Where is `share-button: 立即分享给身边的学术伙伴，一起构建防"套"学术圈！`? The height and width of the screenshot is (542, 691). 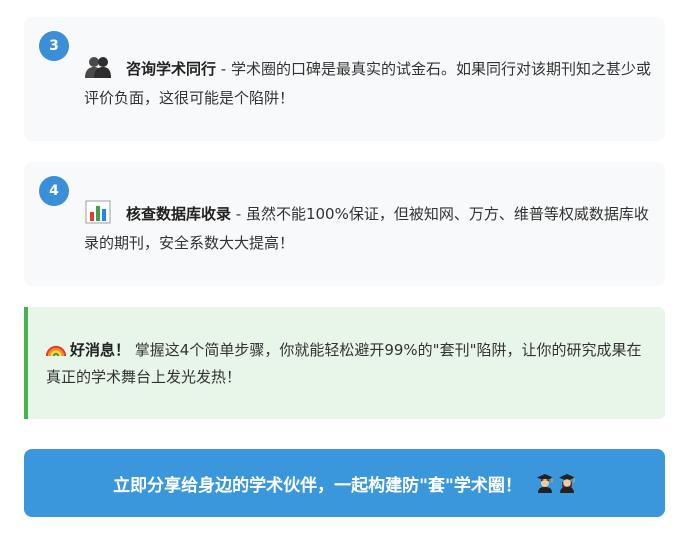
share-button: 立即分享给身边的学术伙伴，一起构建防"套"学术圈！ is located at coordinates (344, 483).